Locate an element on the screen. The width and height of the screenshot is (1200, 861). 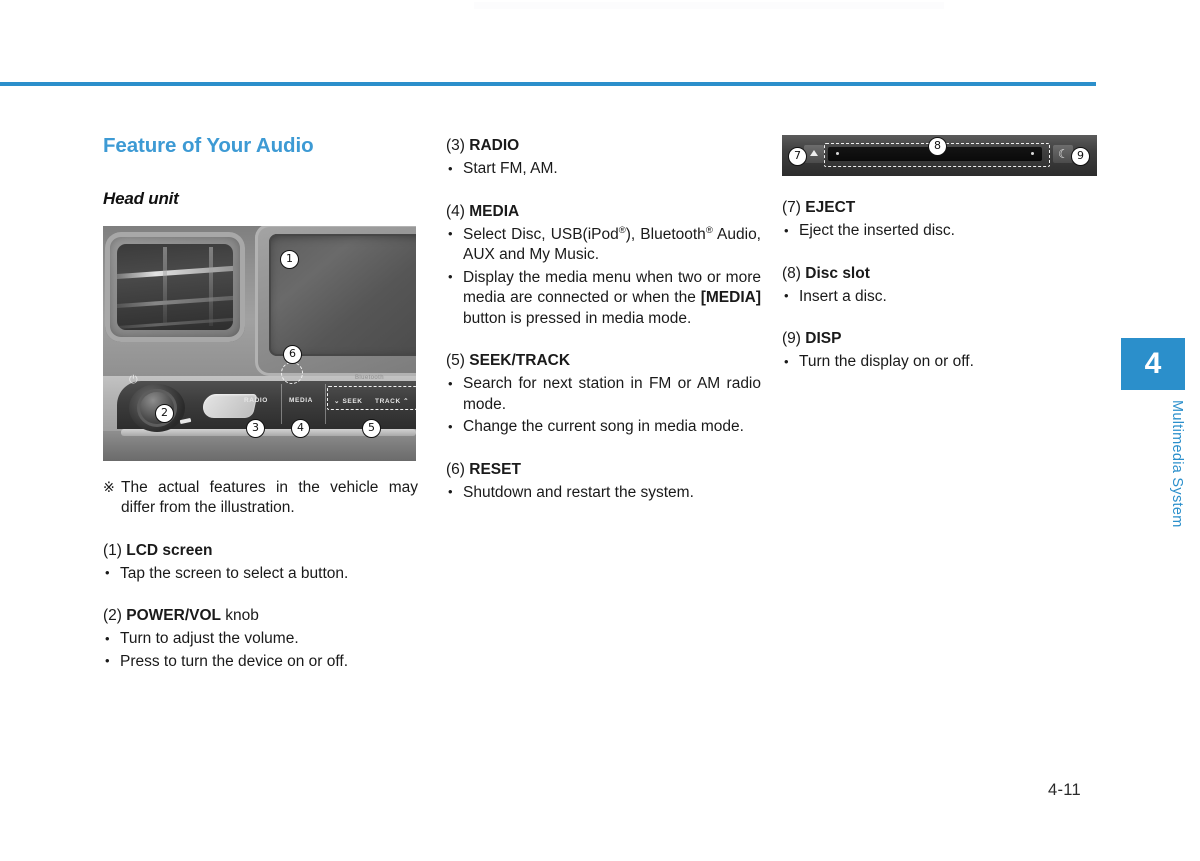
bullet: Start FM, AM. is located at coordinates (603, 169).